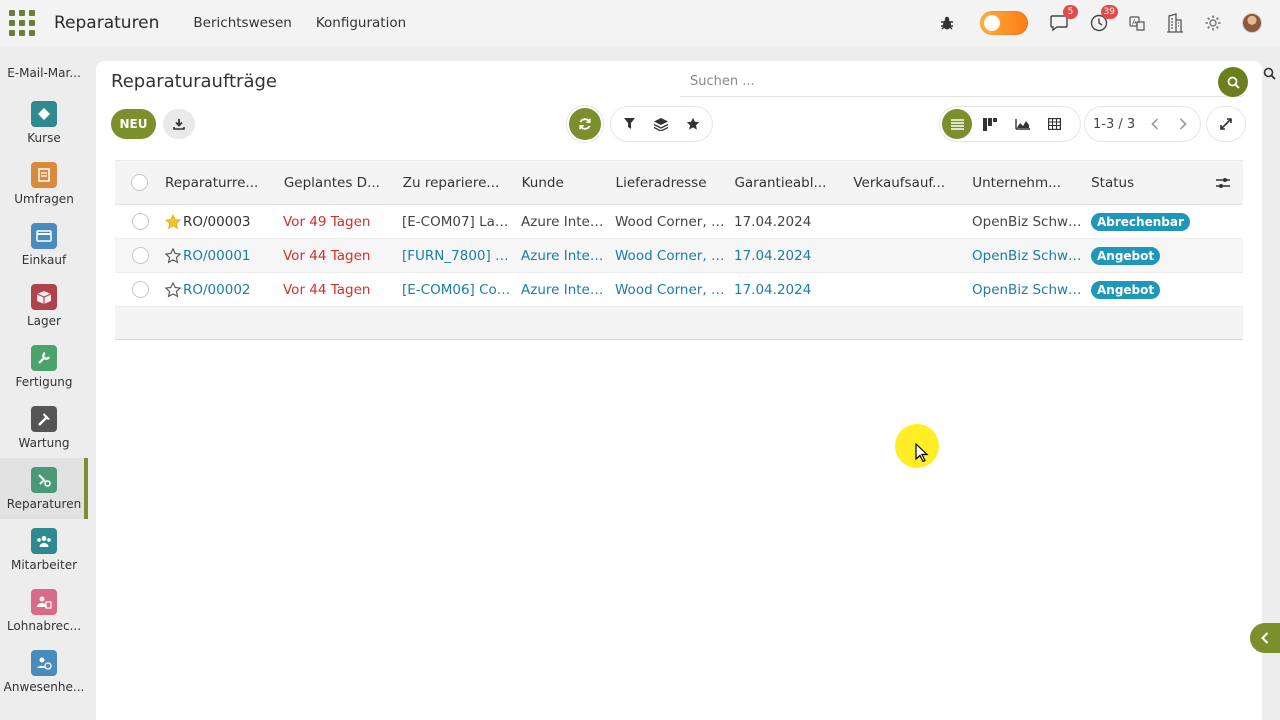  I want to click on messages-count-badge: 5, so click(1070, 12).